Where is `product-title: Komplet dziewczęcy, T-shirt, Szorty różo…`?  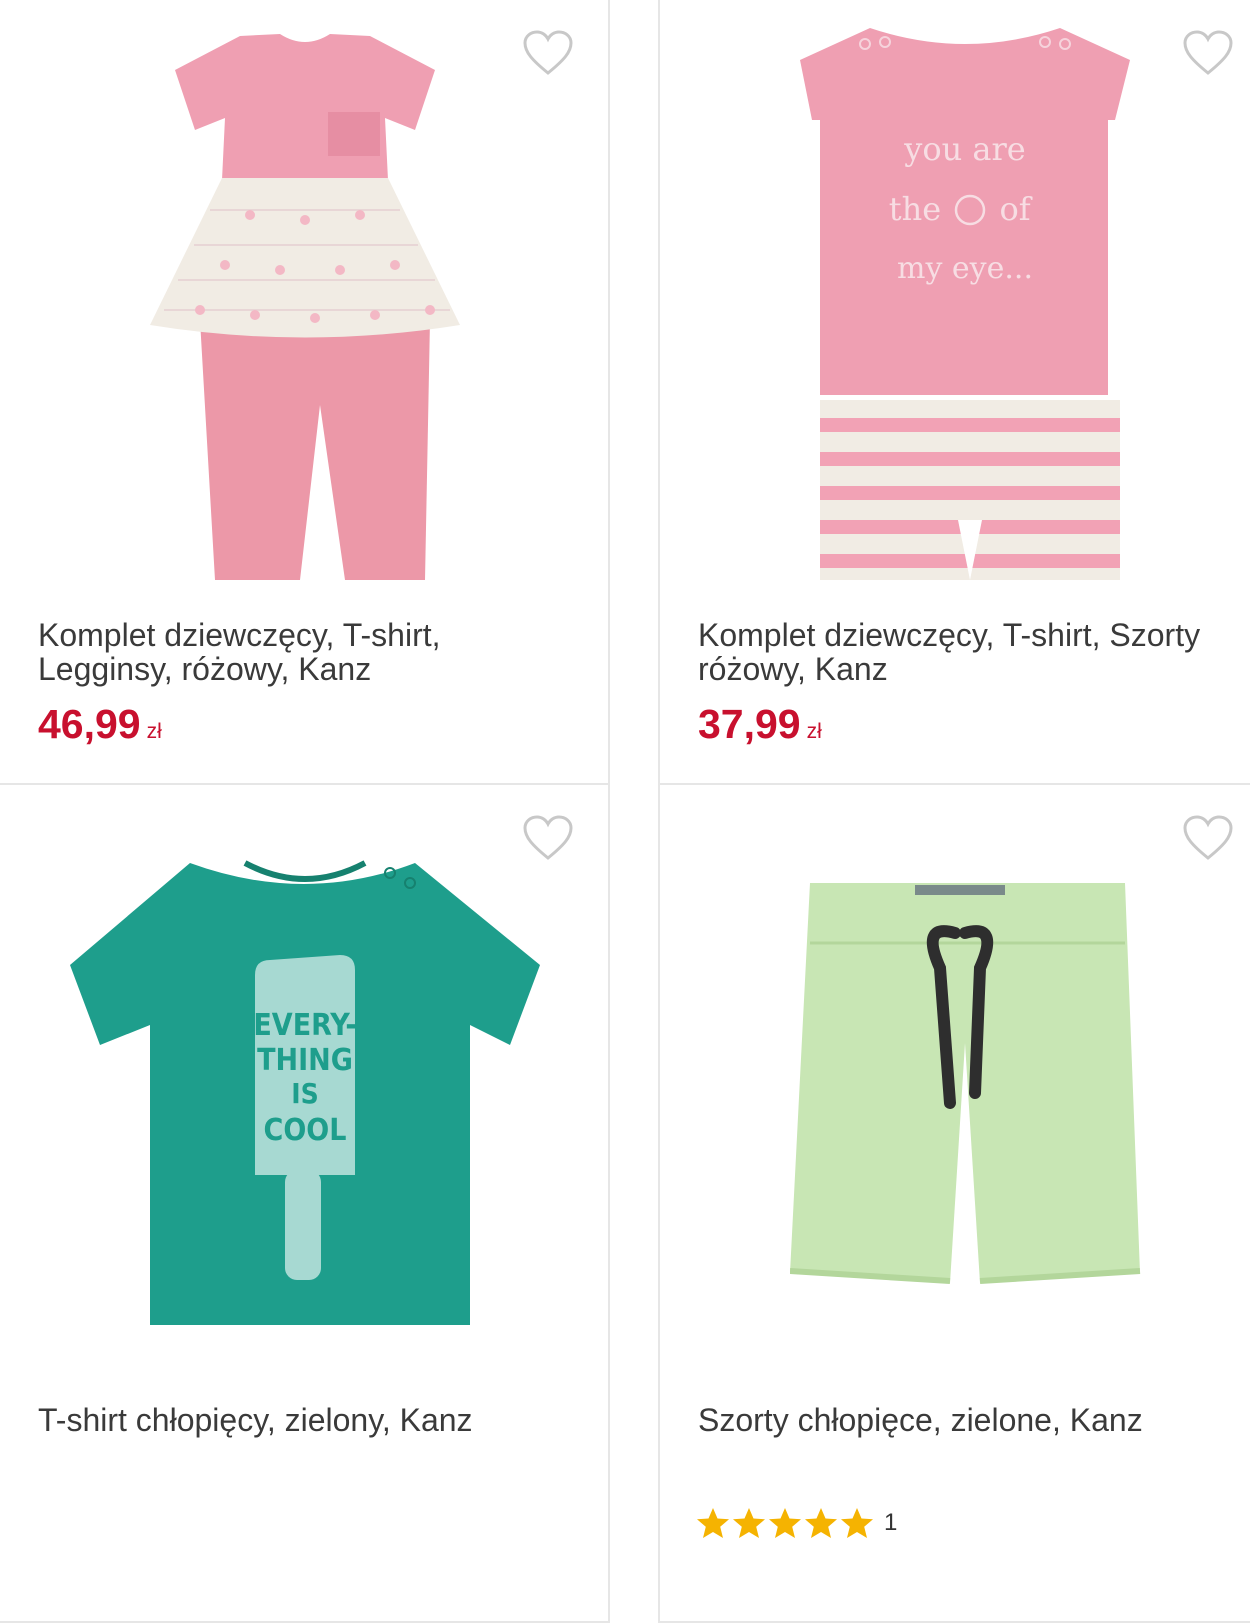 product-title: Komplet dziewczęcy, T-shirt, Szorty różo… is located at coordinates (949, 652).